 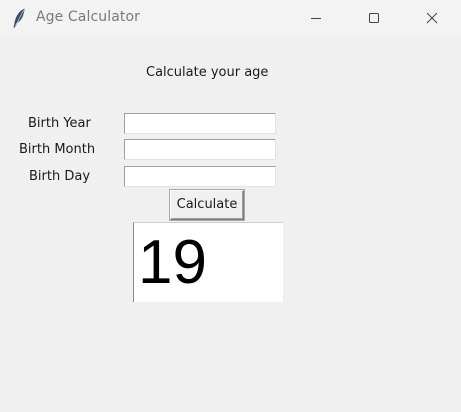 What do you see at coordinates (200, 176) in the screenshot?
I see `birth-day-input` at bounding box center [200, 176].